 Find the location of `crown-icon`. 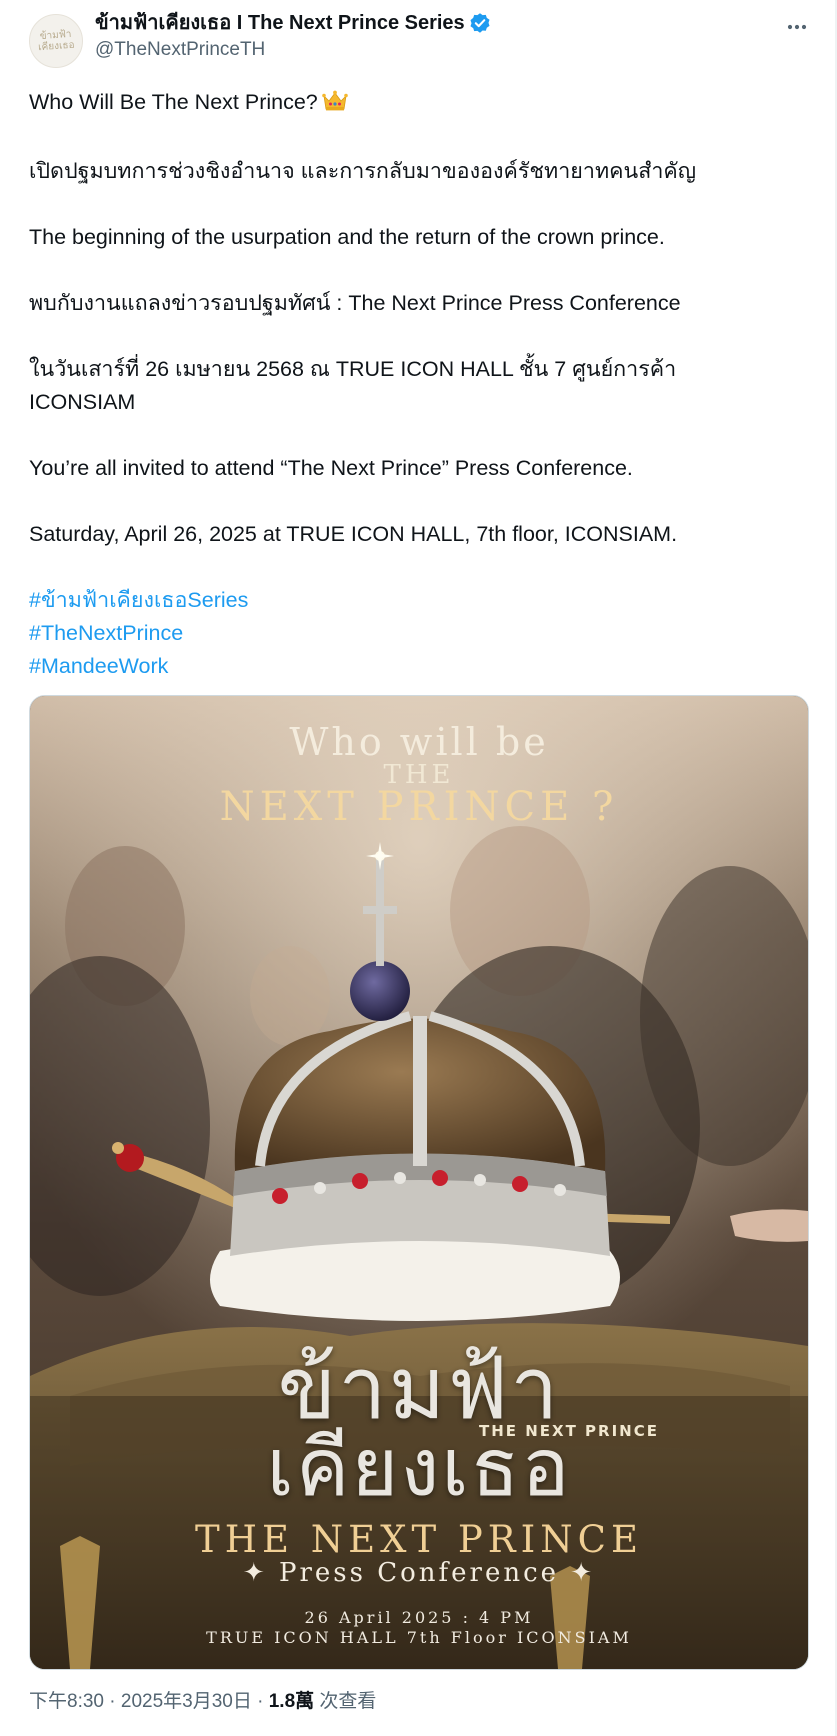

crown-icon is located at coordinates (334, 105).